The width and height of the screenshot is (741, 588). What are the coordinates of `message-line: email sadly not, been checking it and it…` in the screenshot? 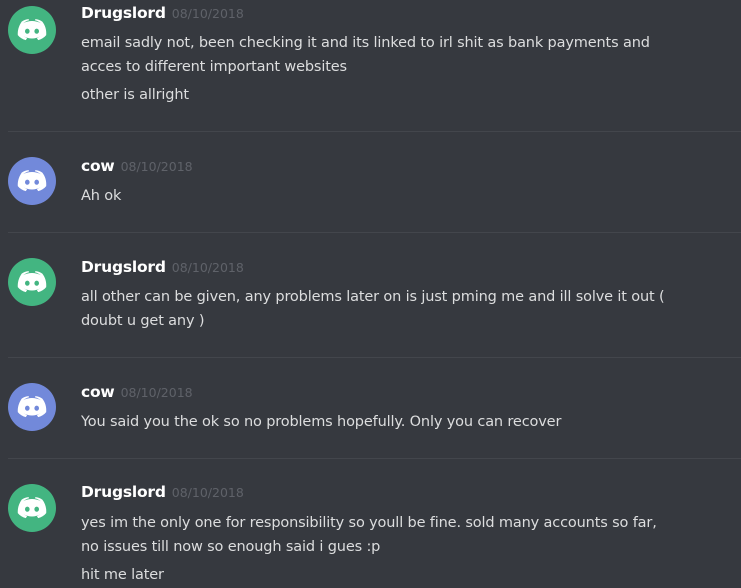 It's located at (365, 43).